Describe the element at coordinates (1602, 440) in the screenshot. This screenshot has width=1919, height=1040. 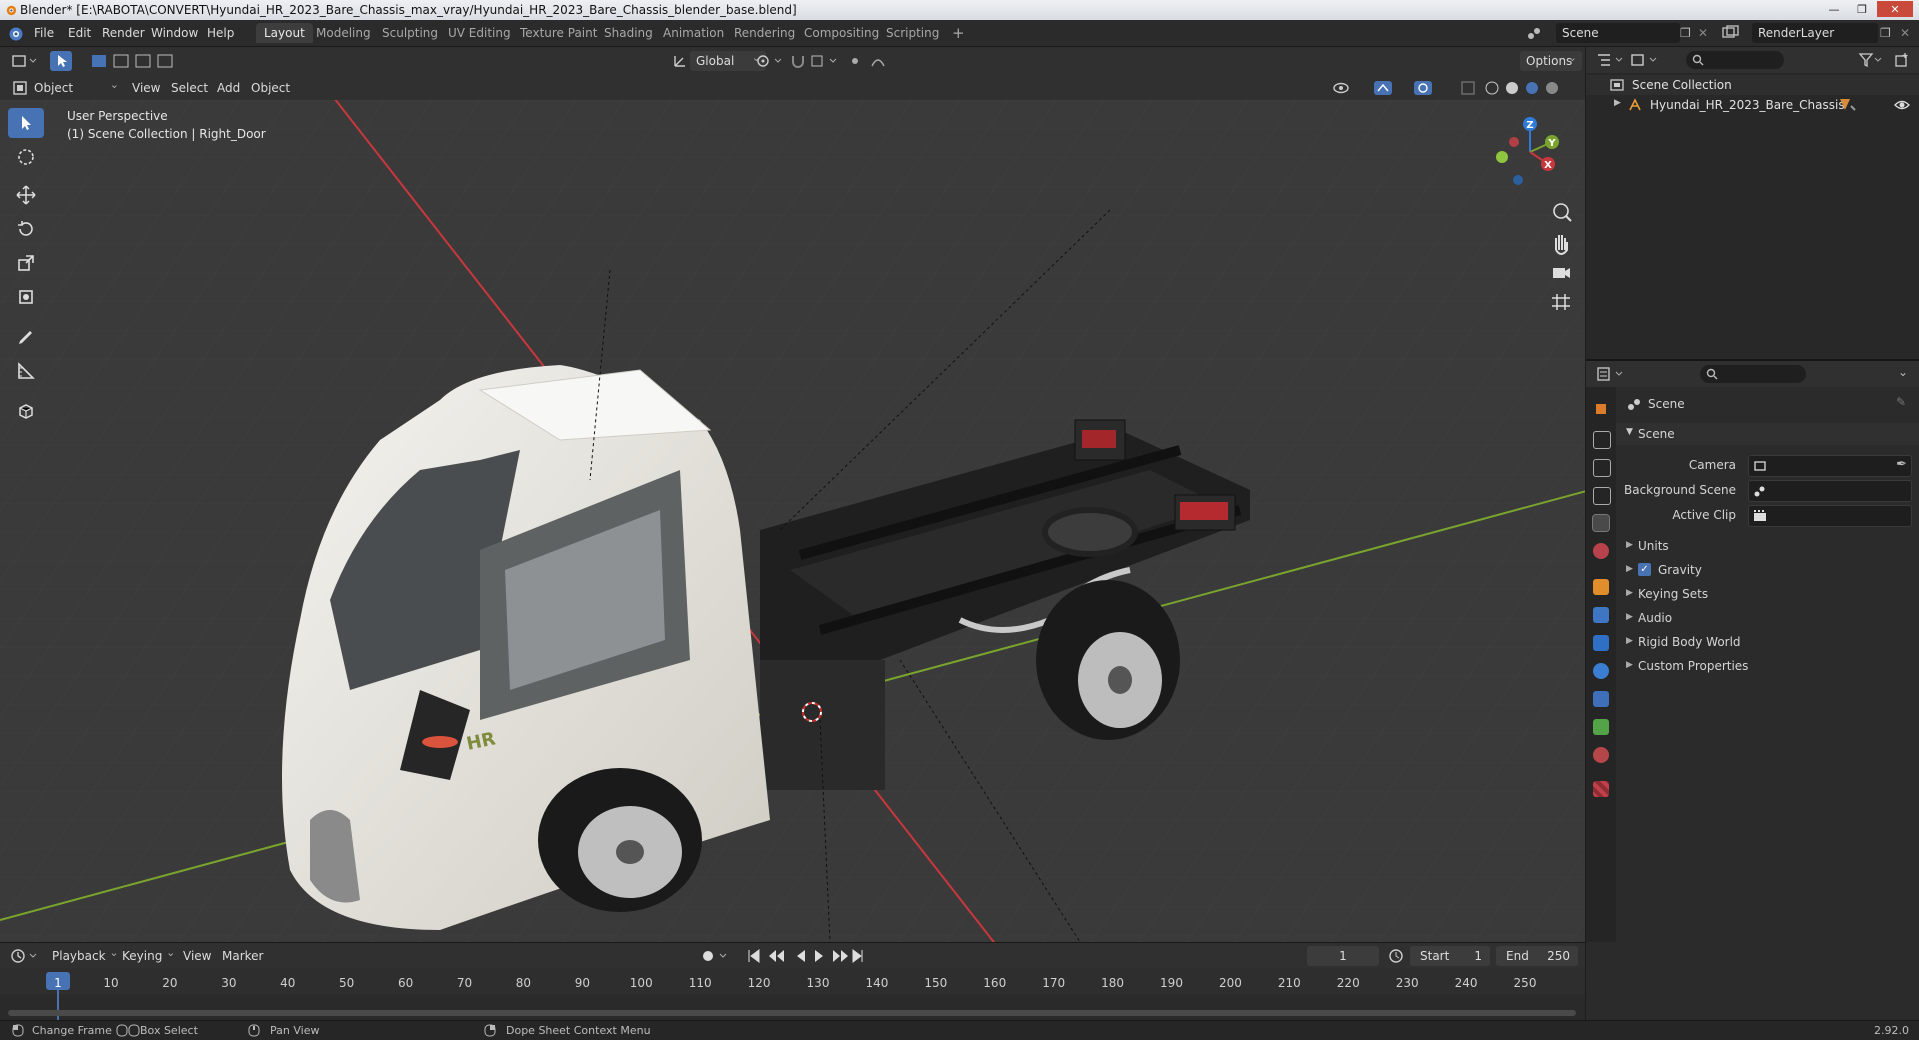
I see `render-tab-icon` at that location.